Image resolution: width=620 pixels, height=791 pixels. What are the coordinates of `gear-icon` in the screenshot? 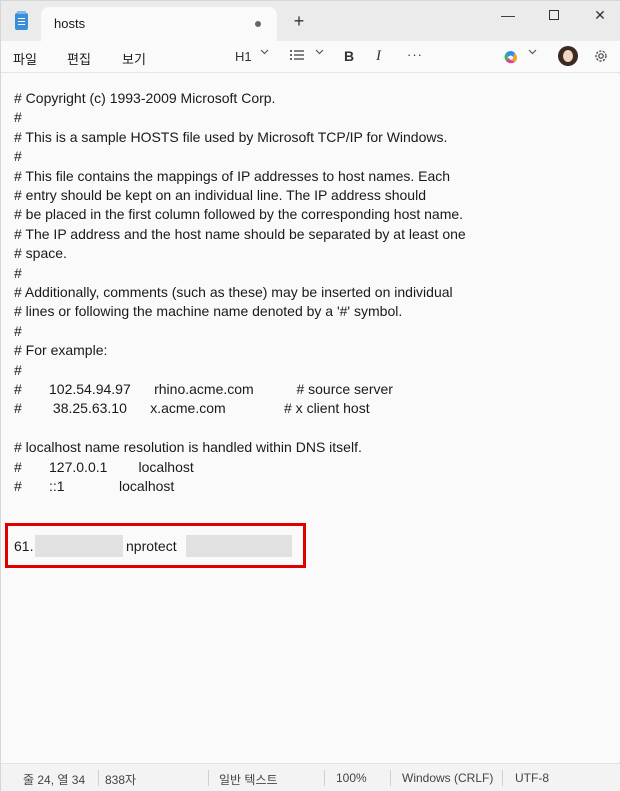 It's located at (601, 56).